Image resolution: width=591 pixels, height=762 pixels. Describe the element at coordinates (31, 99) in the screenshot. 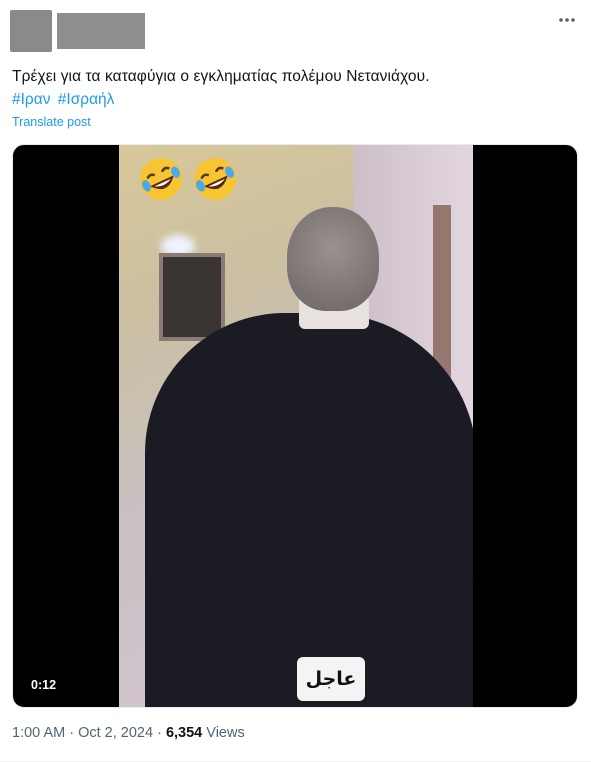

I see `hashtag-link: #Ιραν` at that location.